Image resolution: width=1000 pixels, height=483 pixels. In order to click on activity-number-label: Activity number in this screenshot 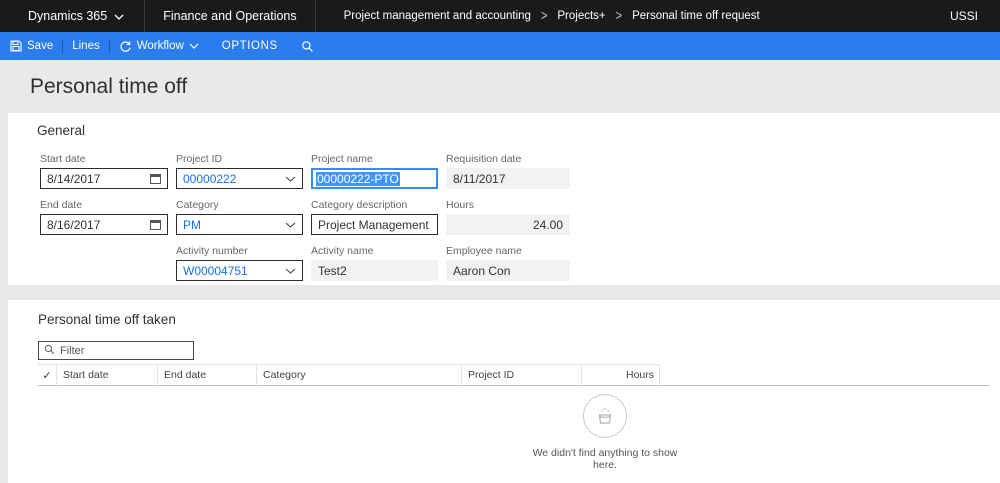, I will do `click(212, 251)`.